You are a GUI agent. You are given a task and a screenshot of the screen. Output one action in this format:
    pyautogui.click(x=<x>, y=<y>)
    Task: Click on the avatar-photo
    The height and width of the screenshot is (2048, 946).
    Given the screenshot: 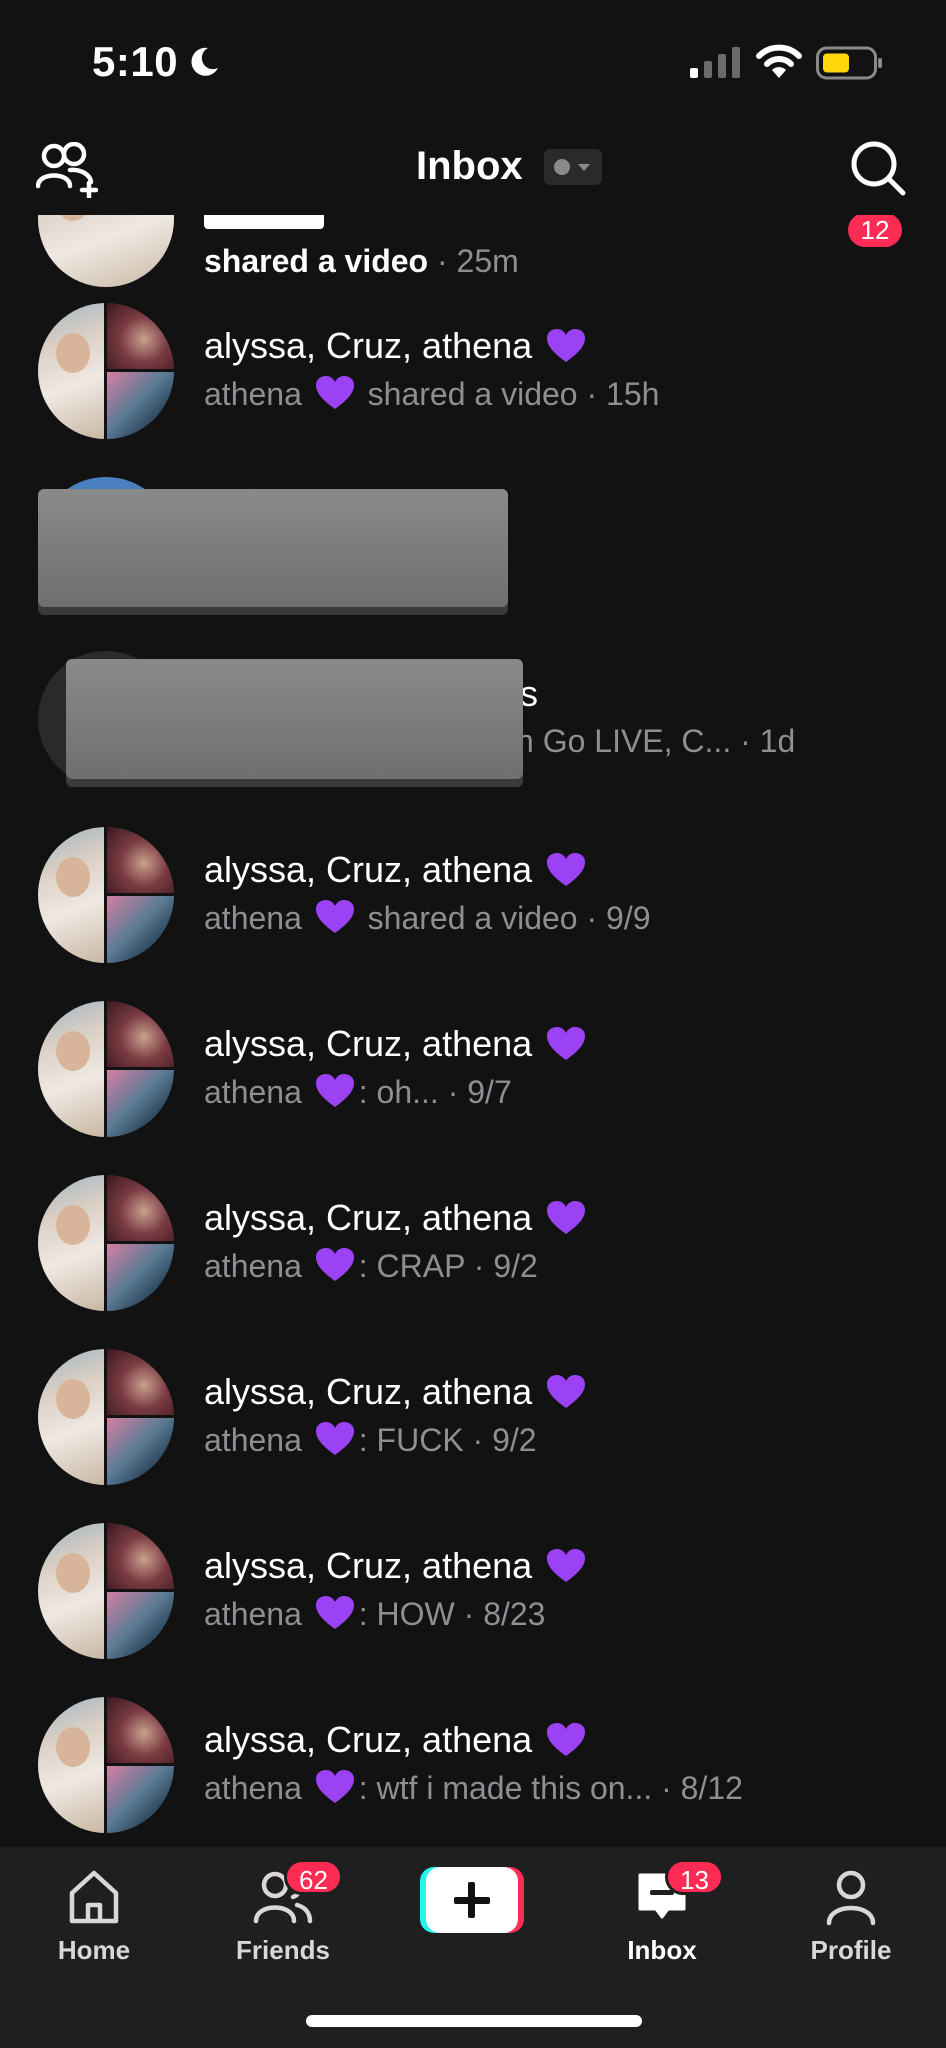 What is the action you would take?
    pyautogui.click(x=106, y=251)
    